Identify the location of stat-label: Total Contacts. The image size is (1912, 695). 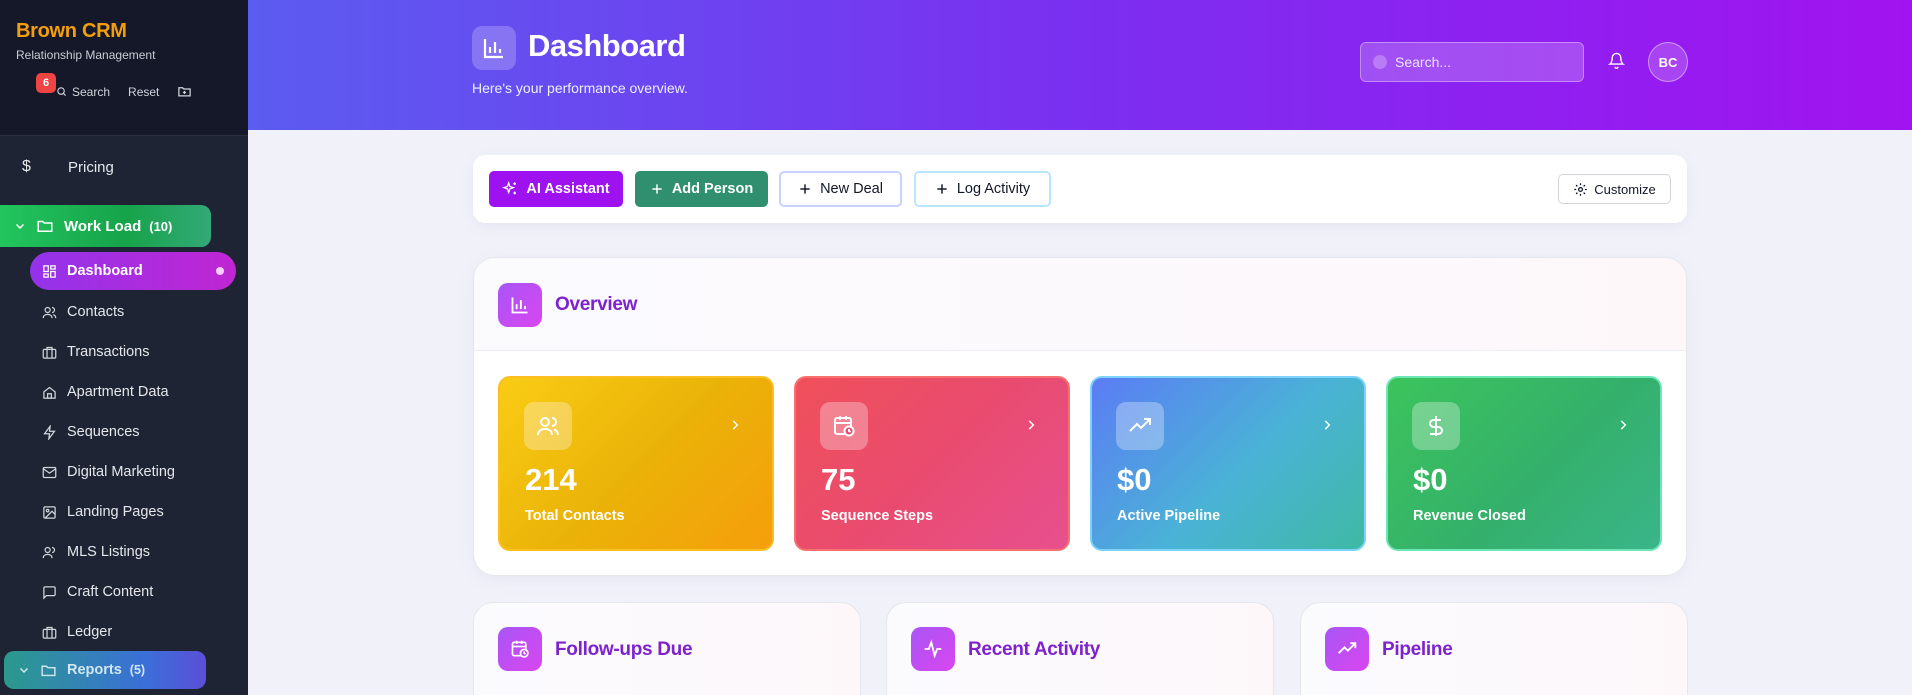
(575, 516).